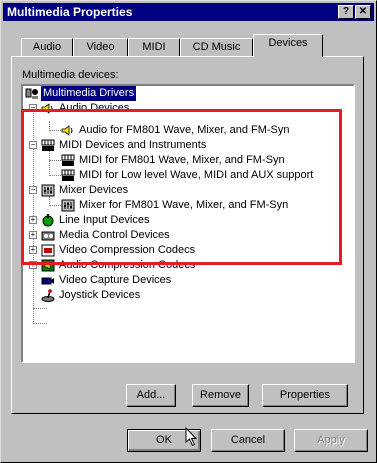 The width and height of the screenshot is (377, 463). Describe the element at coordinates (32, 93) in the screenshot. I see `multimedia-drivers-icon` at that location.